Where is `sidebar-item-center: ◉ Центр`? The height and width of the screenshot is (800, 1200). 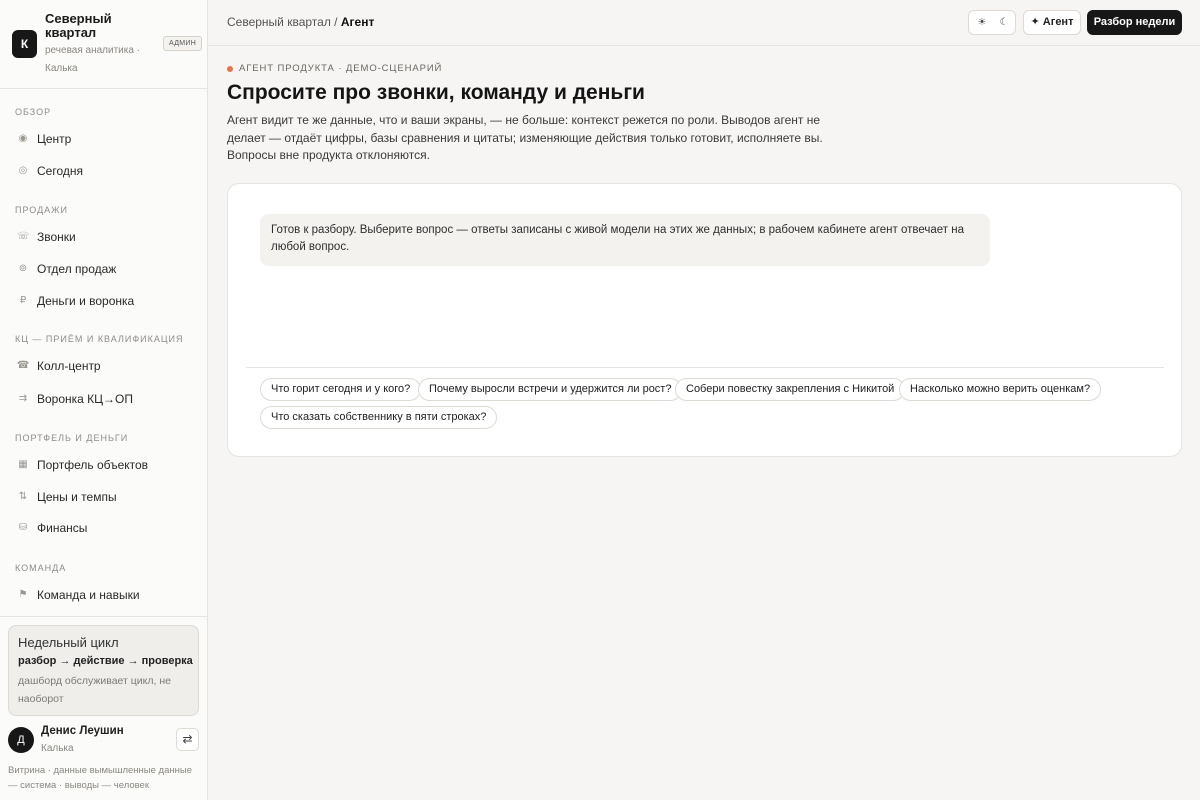 sidebar-item-center: ◉ Центр is located at coordinates (103, 139).